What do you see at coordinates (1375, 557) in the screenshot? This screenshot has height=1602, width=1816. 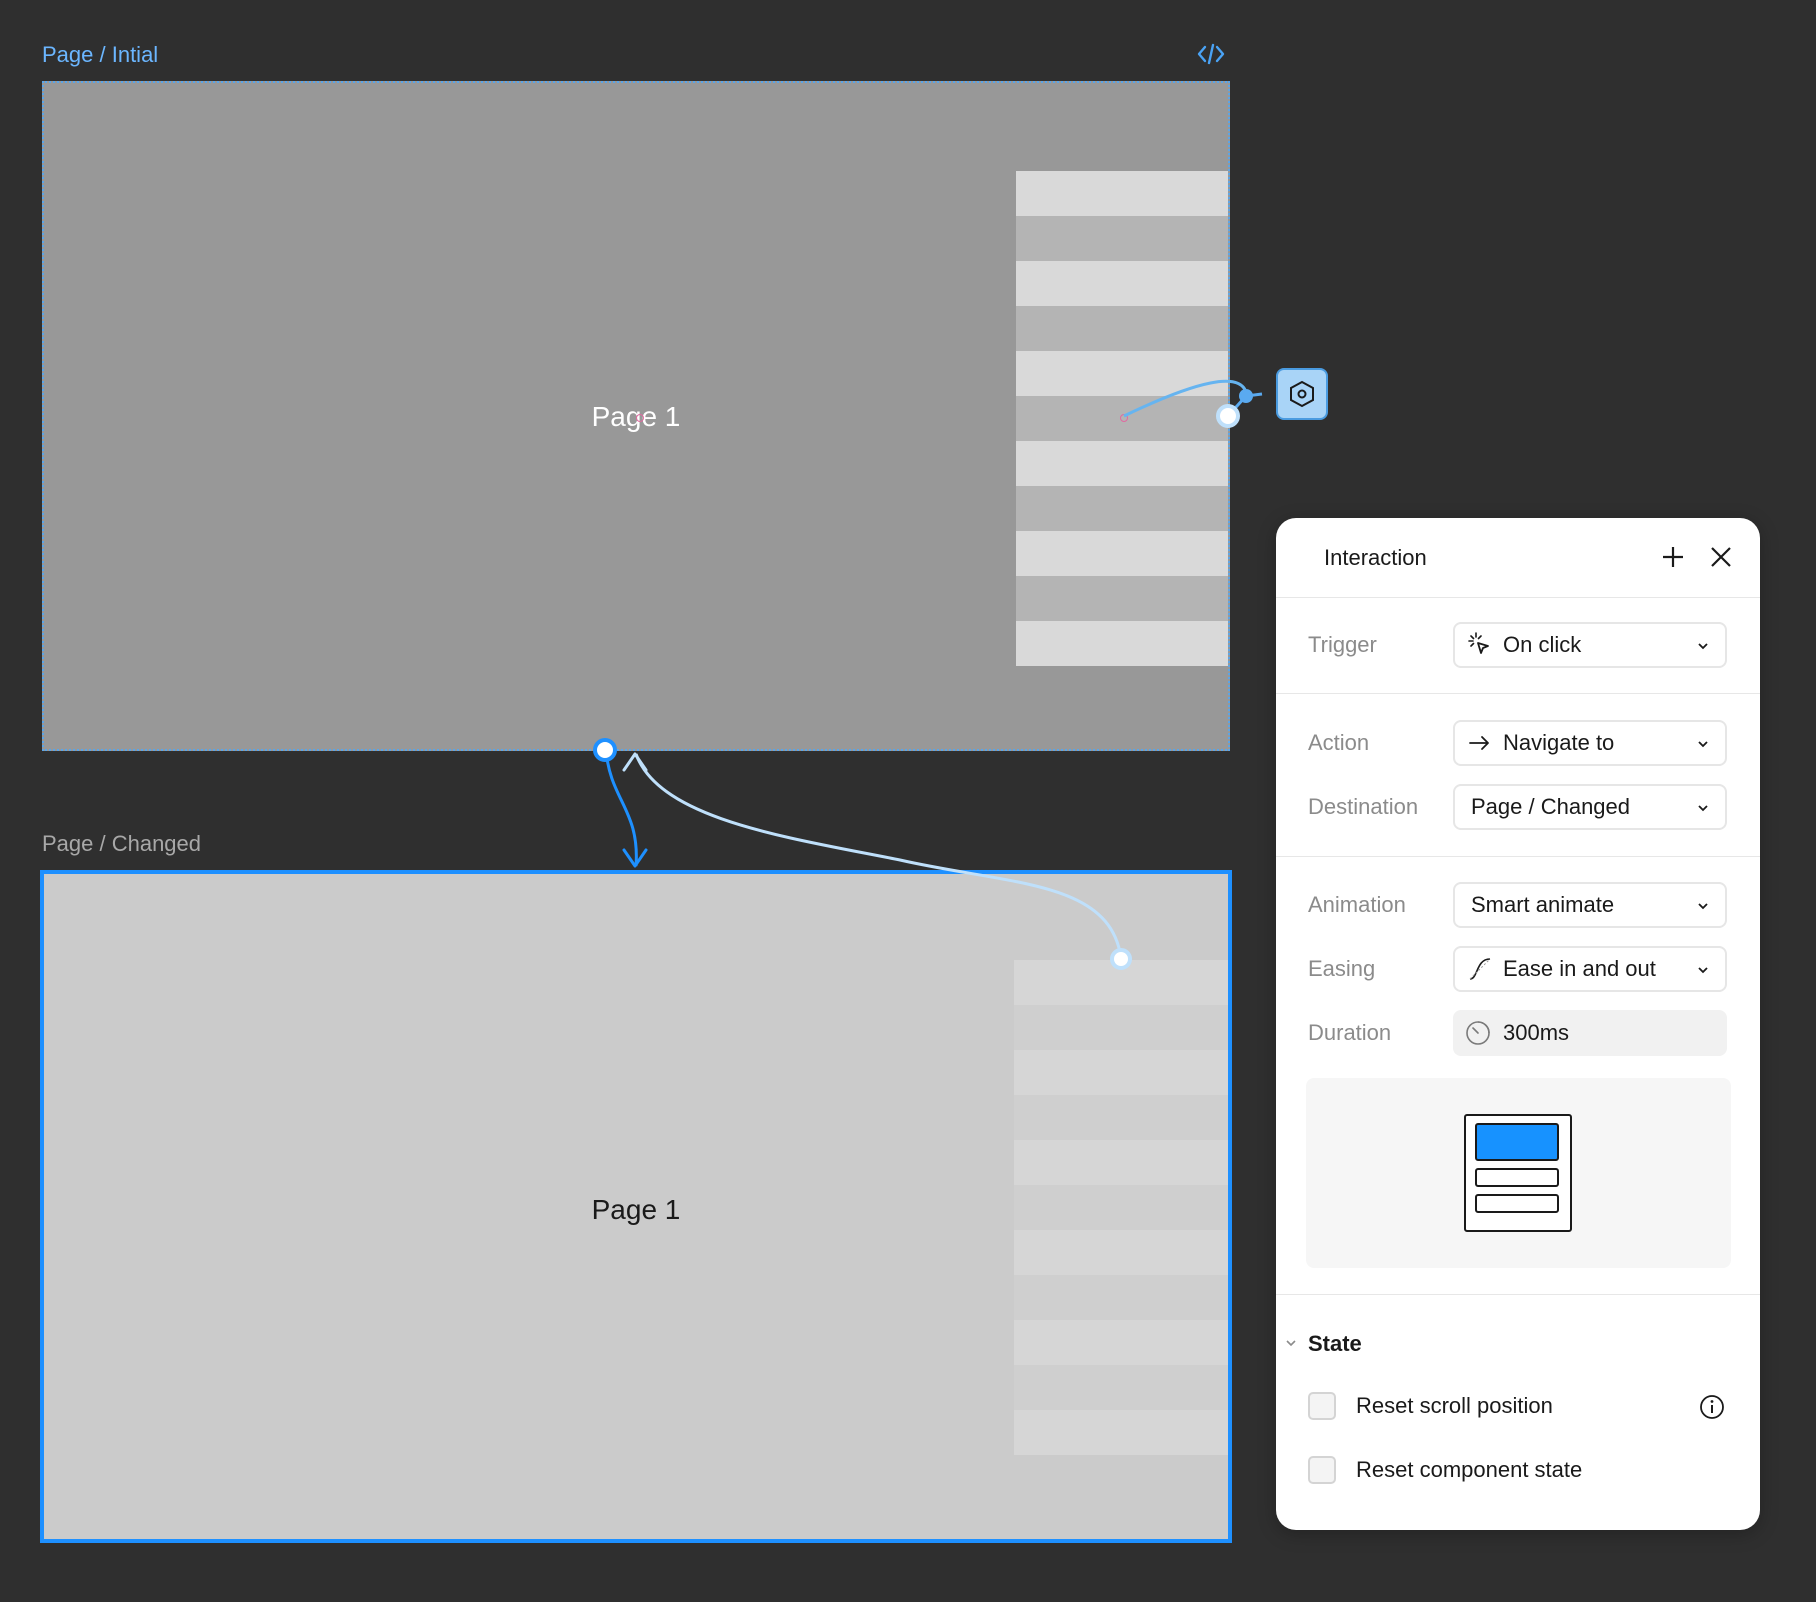 I see `panel-title: Interaction` at bounding box center [1375, 557].